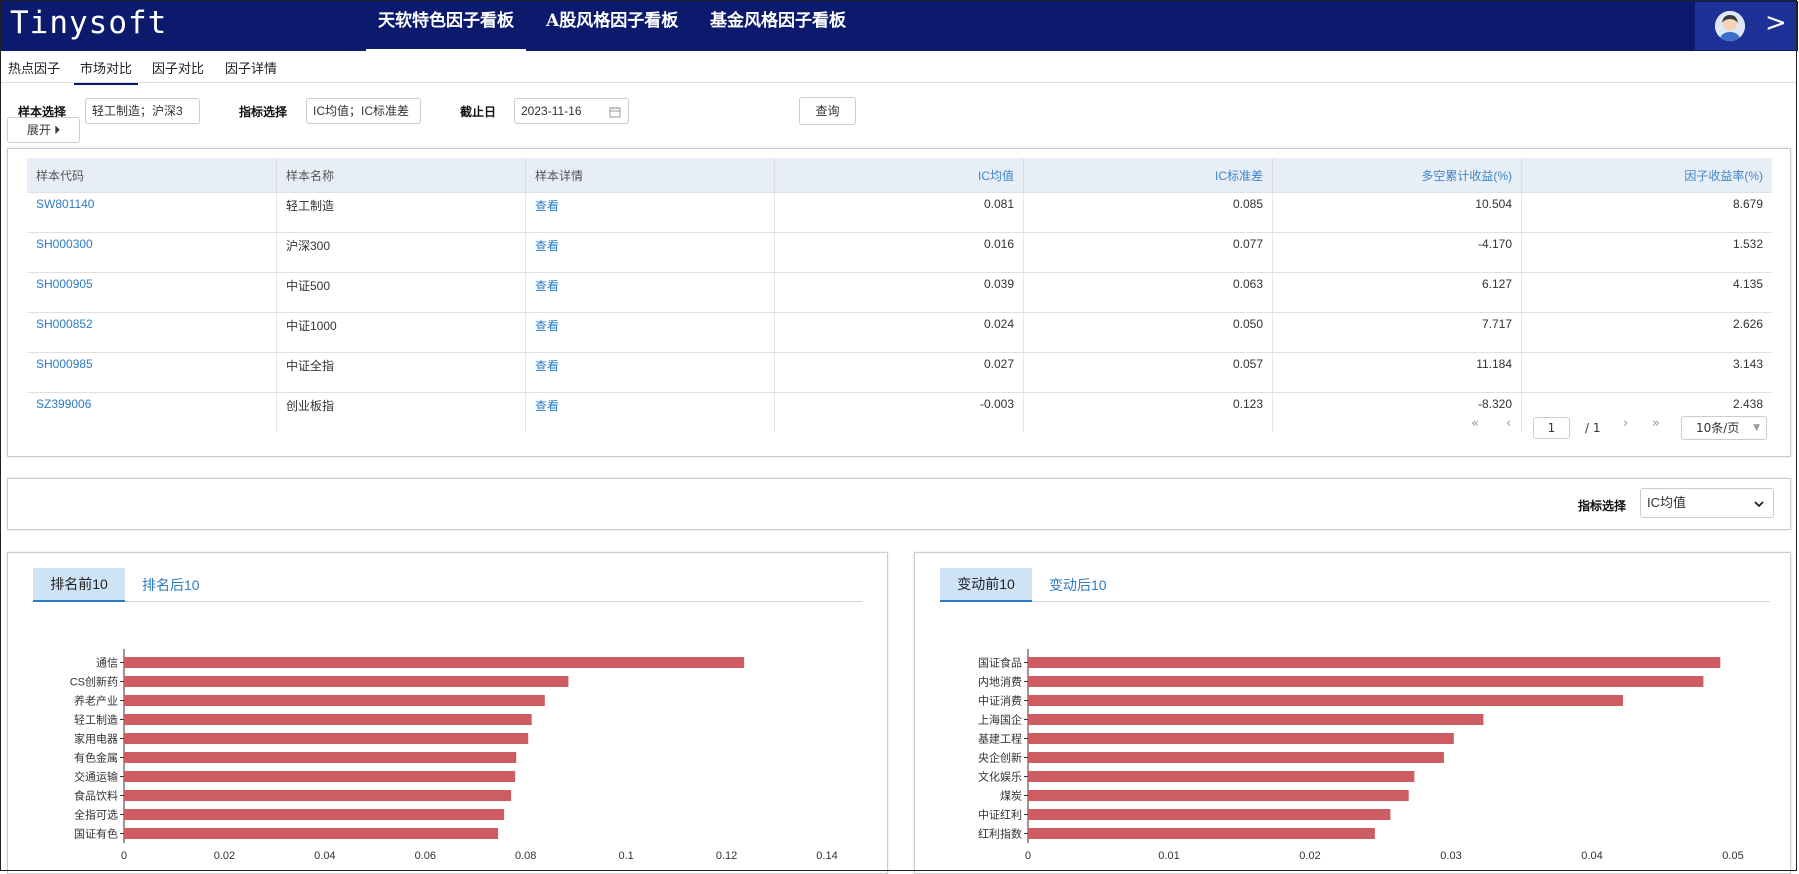 The width and height of the screenshot is (1799, 874). What do you see at coordinates (1759, 503) in the screenshot?
I see `chevron-down-icon` at bounding box center [1759, 503].